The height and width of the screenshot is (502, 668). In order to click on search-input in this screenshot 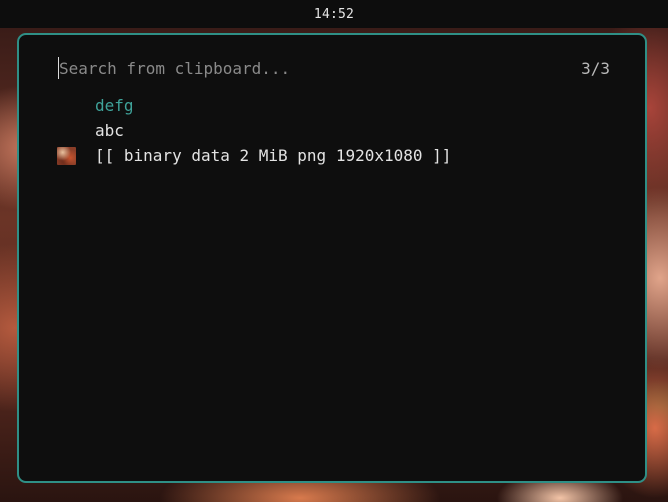, I will do `click(279, 68)`.